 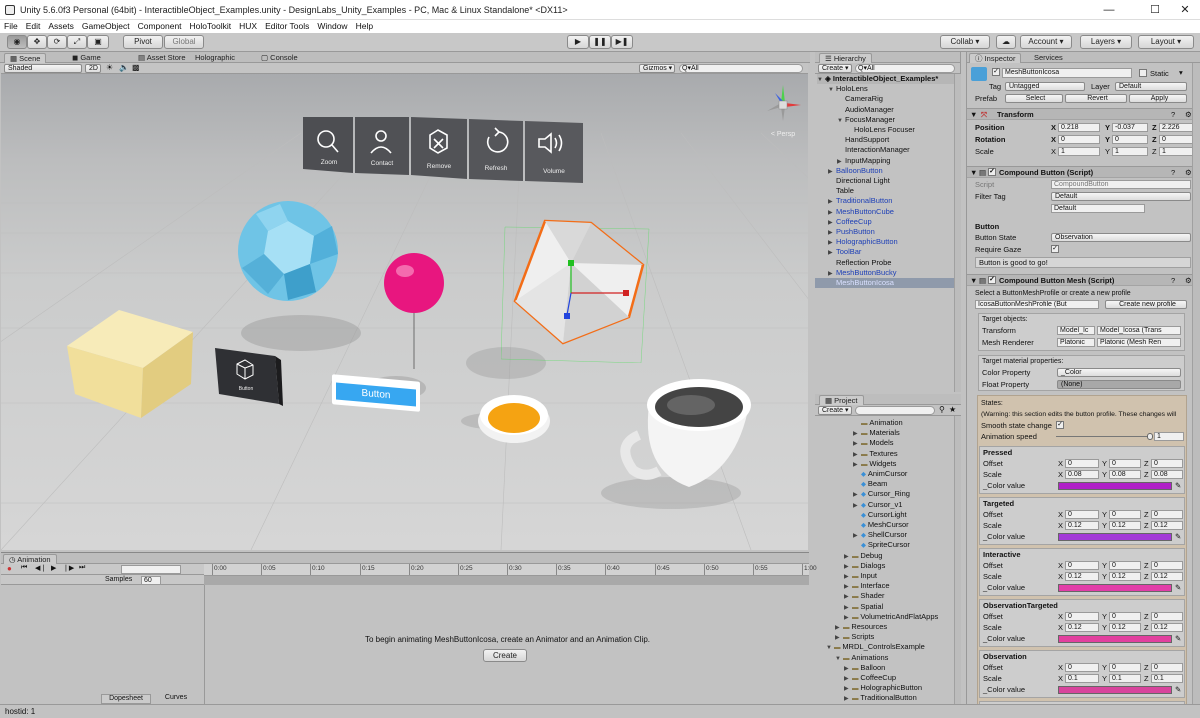 What do you see at coordinates (1155, 10) in the screenshot?
I see `maximize-button: ☐` at bounding box center [1155, 10].